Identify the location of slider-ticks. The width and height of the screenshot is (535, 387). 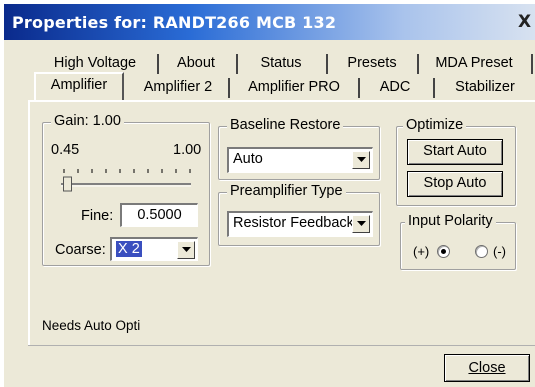
(127, 171).